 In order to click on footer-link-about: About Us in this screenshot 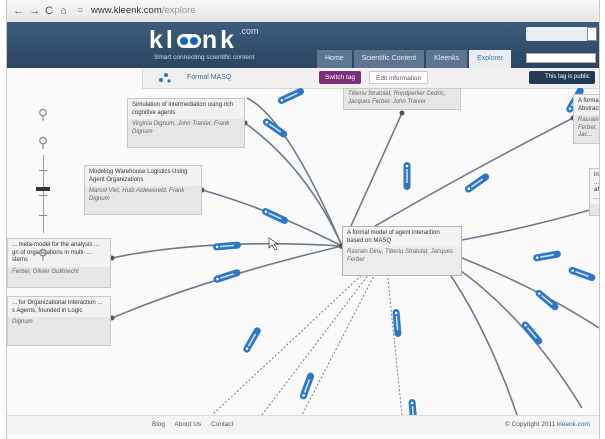, I will do `click(187, 424)`.